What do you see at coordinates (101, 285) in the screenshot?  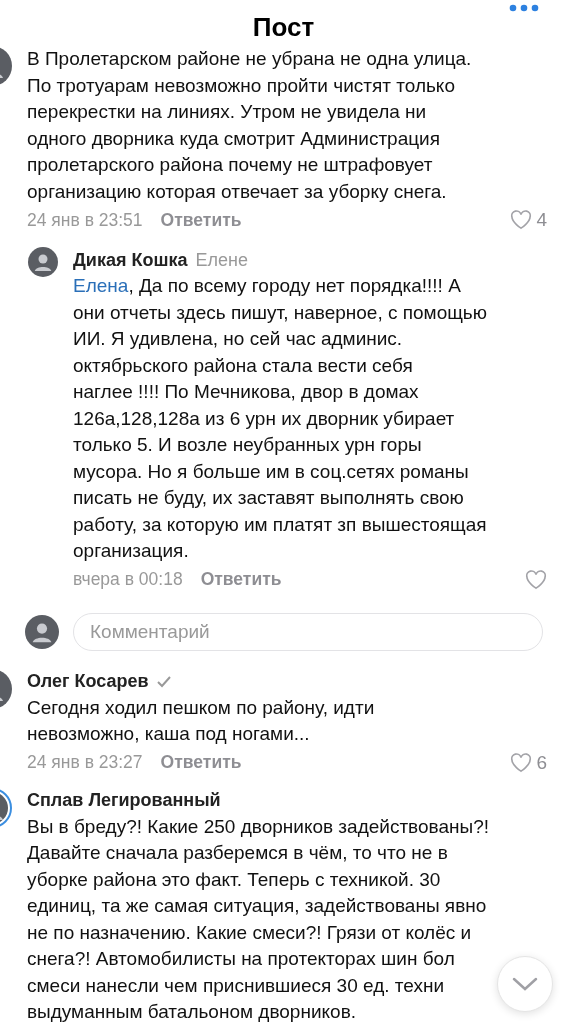 I see `mention-link: Елена` at bounding box center [101, 285].